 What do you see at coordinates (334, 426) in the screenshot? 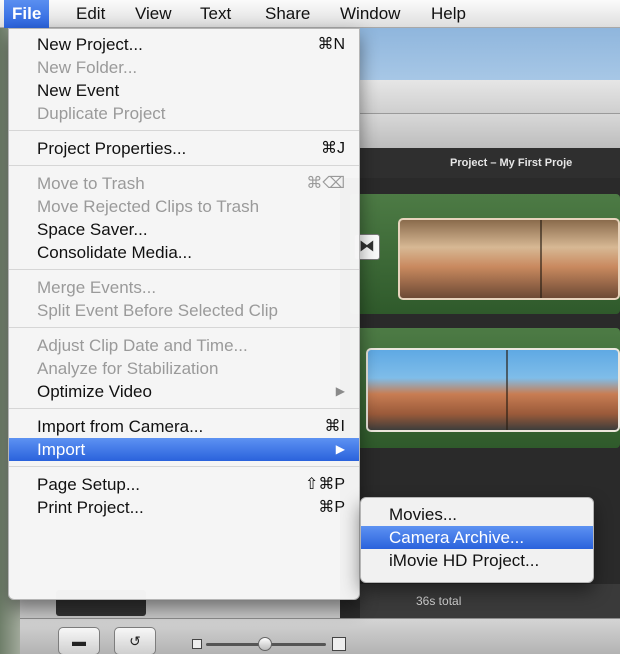
I see `shortcut-label: ⌘I` at bounding box center [334, 426].